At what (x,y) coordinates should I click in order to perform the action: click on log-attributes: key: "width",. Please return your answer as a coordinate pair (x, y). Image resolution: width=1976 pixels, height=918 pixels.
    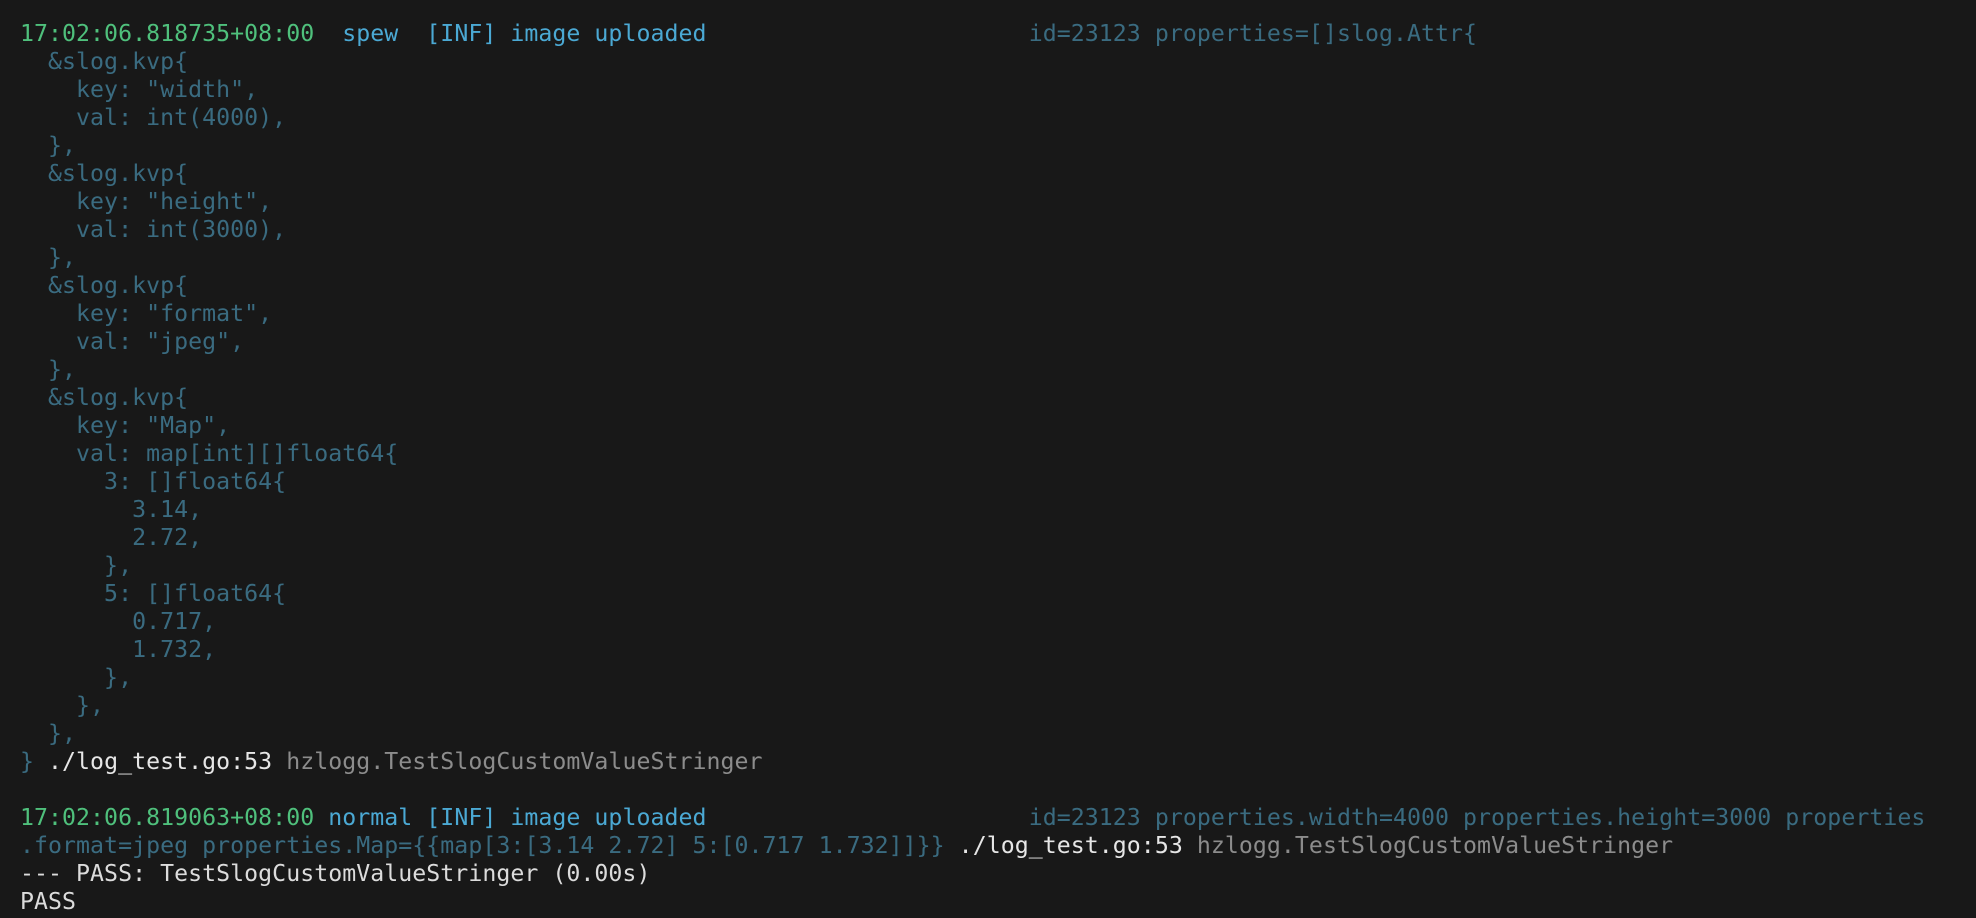
    Looking at the image, I should click on (139, 89).